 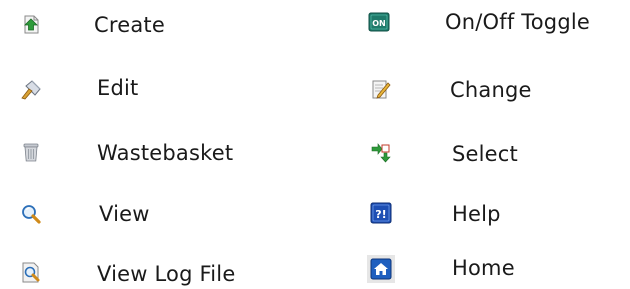 What do you see at coordinates (124, 214) in the screenshot?
I see `legend-label-view: View` at bounding box center [124, 214].